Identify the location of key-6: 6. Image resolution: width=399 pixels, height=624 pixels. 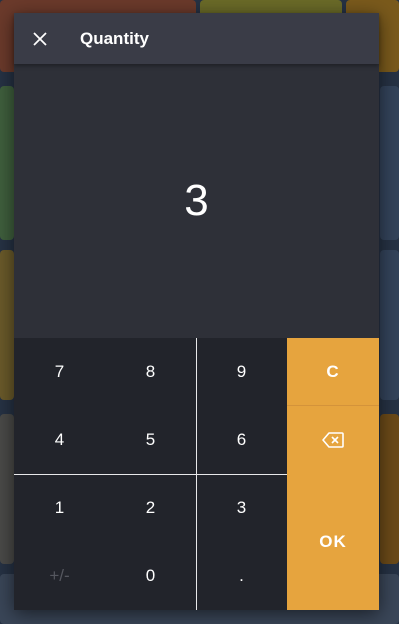
(241, 440).